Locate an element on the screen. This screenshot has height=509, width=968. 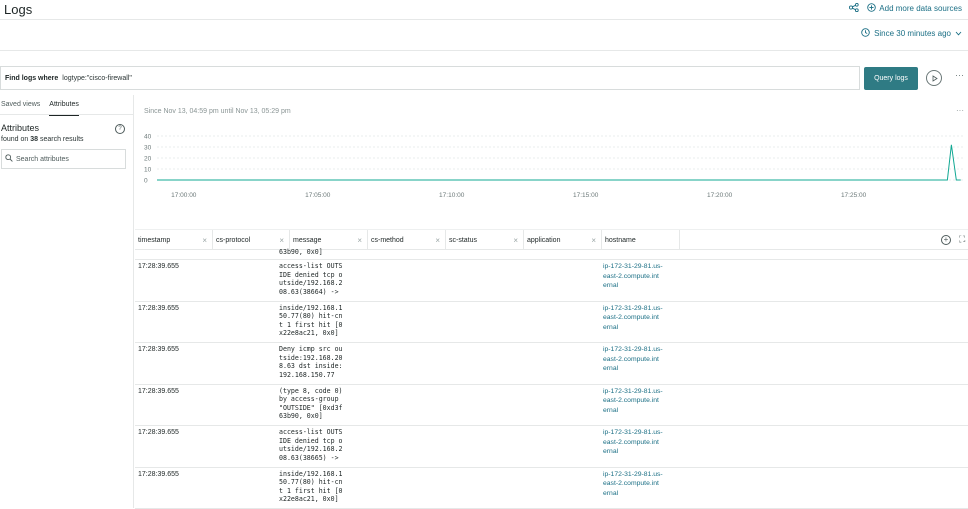
help-icon: ? is located at coordinates (120, 129).